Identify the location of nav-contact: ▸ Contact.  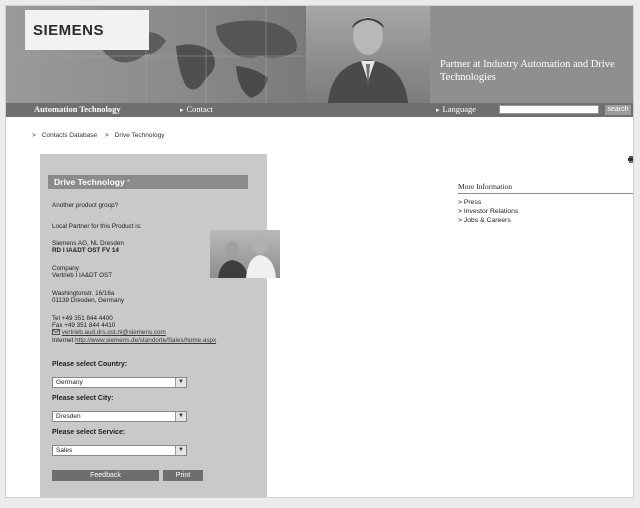
(196, 109).